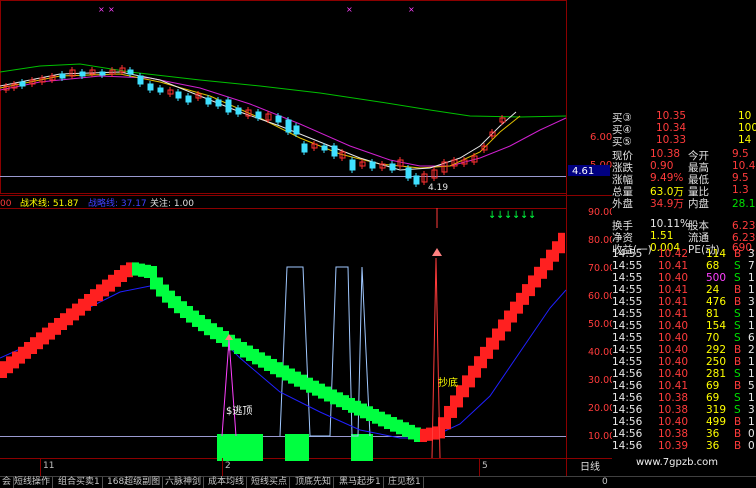 The height and width of the screenshot is (488, 756). I want to click on tab-6: 短线买点, so click(270, 482).